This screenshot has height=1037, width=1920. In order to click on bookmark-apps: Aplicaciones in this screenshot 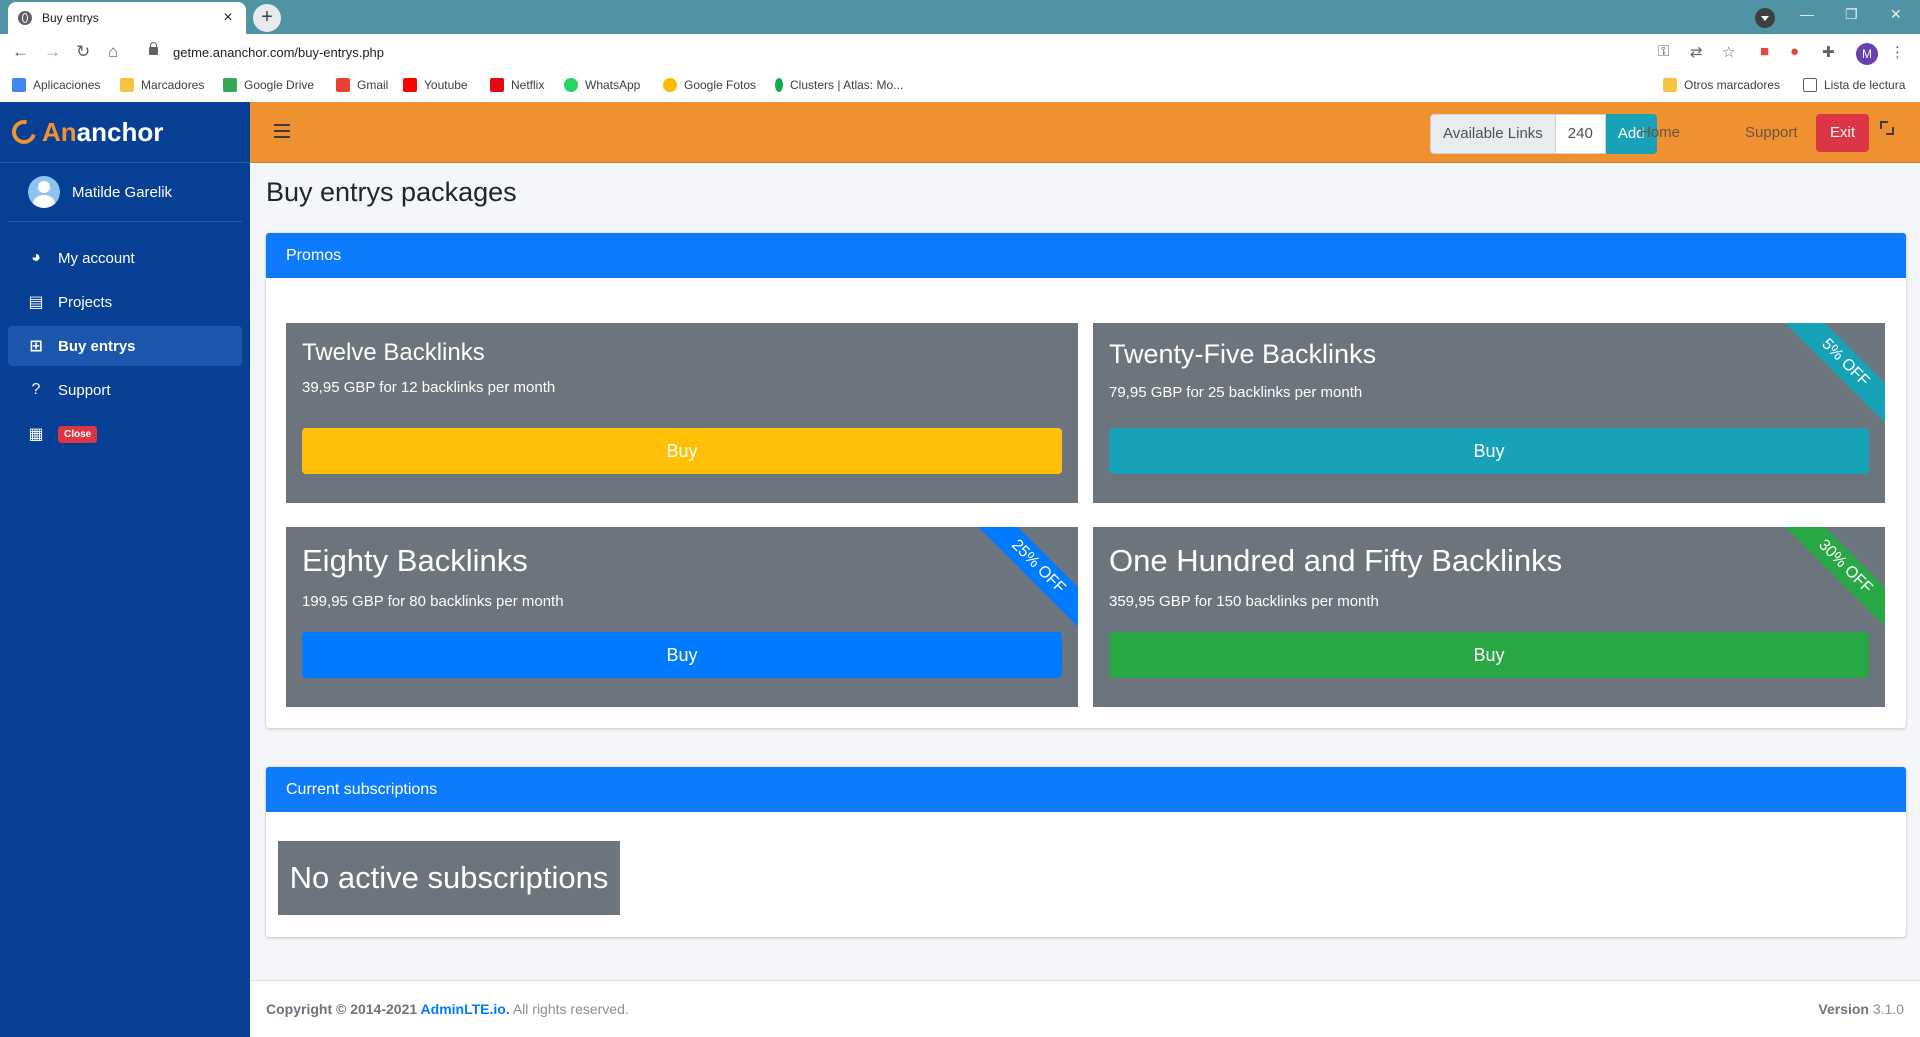, I will do `click(56, 85)`.